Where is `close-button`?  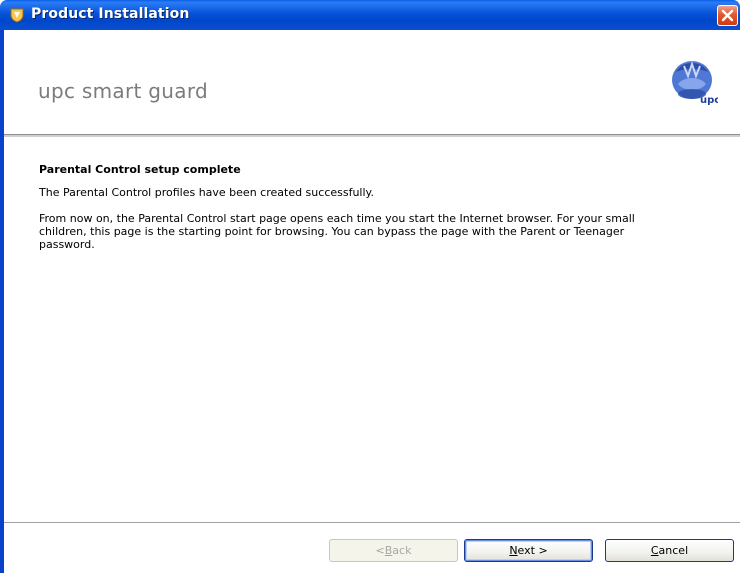
close-button is located at coordinates (727, 15).